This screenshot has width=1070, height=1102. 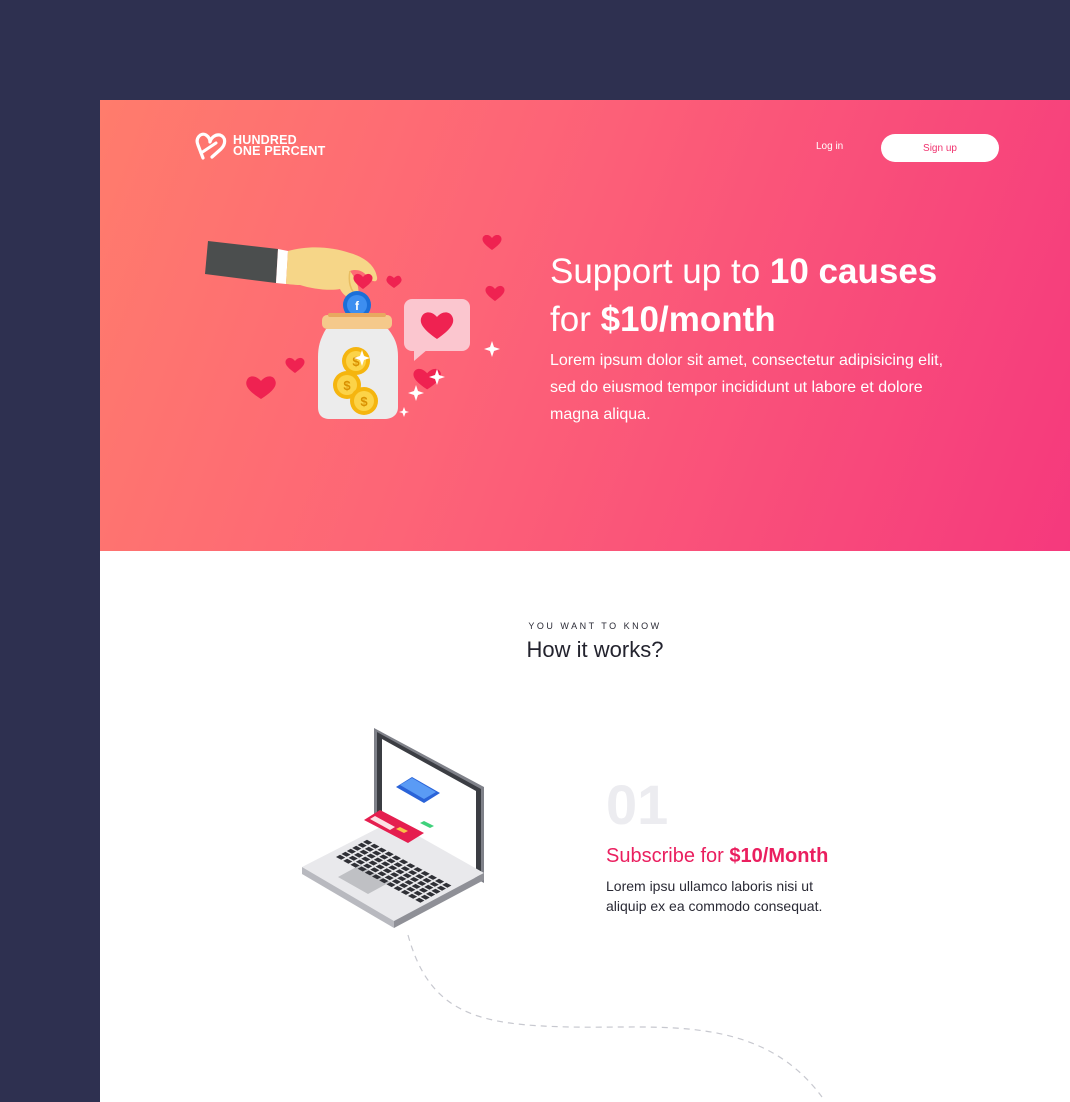 I want to click on hero-headline: Support up to 10 causes for $10/month, so click(x=770, y=296).